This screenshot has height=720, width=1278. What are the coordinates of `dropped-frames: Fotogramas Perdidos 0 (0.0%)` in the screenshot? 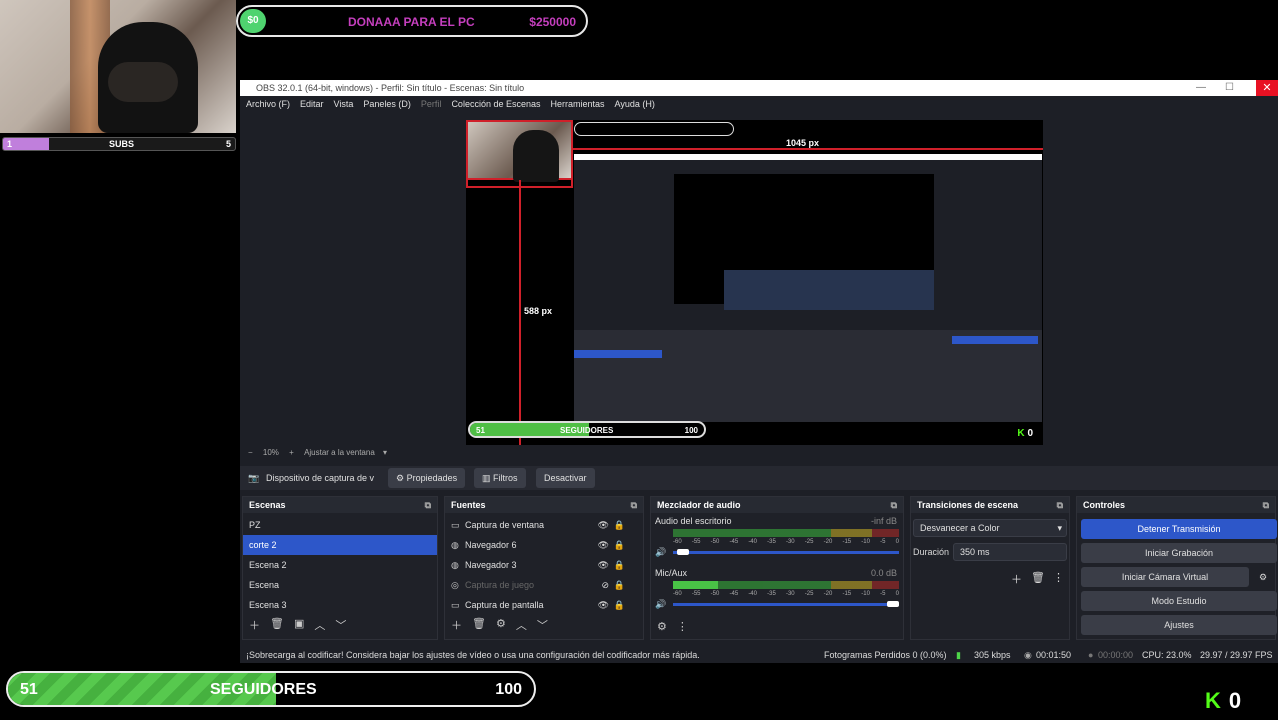 It's located at (885, 655).